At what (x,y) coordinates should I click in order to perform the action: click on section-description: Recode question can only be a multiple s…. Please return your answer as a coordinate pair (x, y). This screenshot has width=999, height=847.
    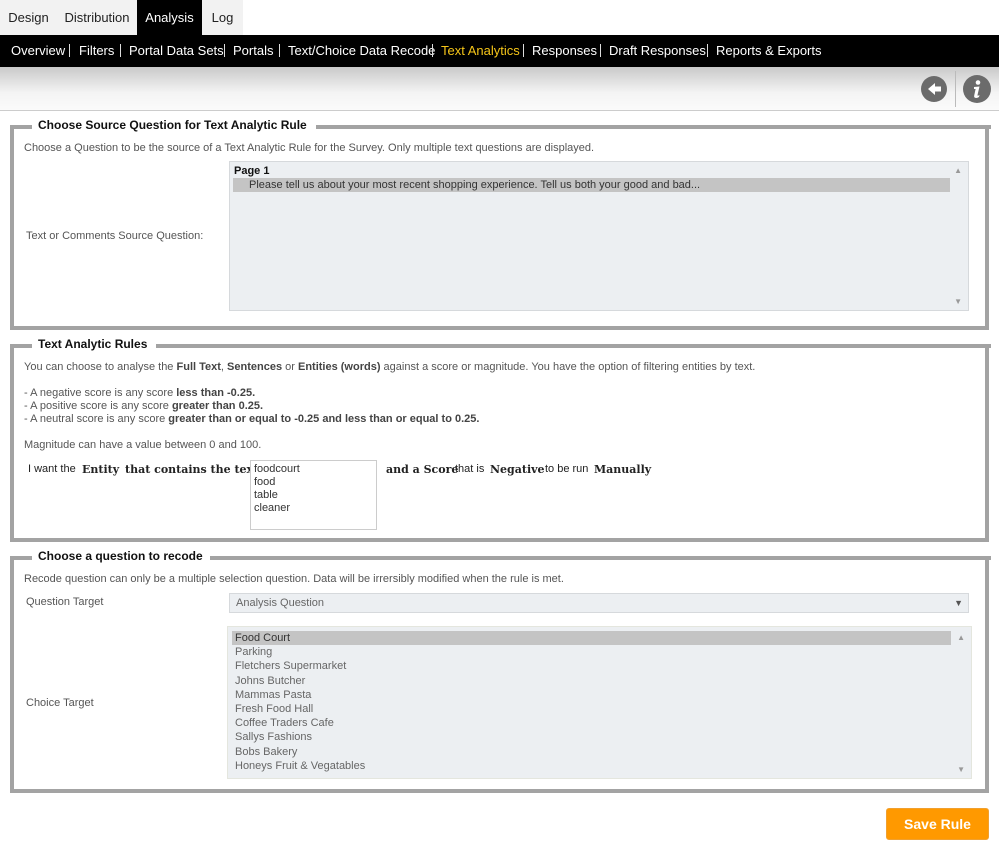
    Looking at the image, I should click on (294, 579).